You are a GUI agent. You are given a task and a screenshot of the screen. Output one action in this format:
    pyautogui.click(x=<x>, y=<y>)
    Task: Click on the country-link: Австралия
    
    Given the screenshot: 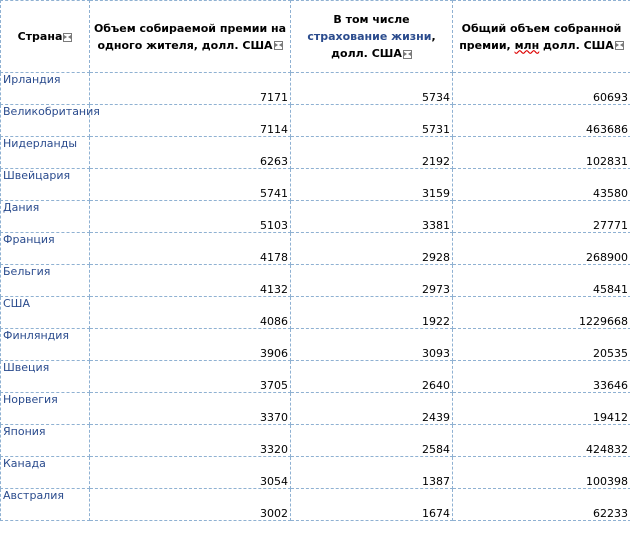 What is the action you would take?
    pyautogui.click(x=33, y=495)
    